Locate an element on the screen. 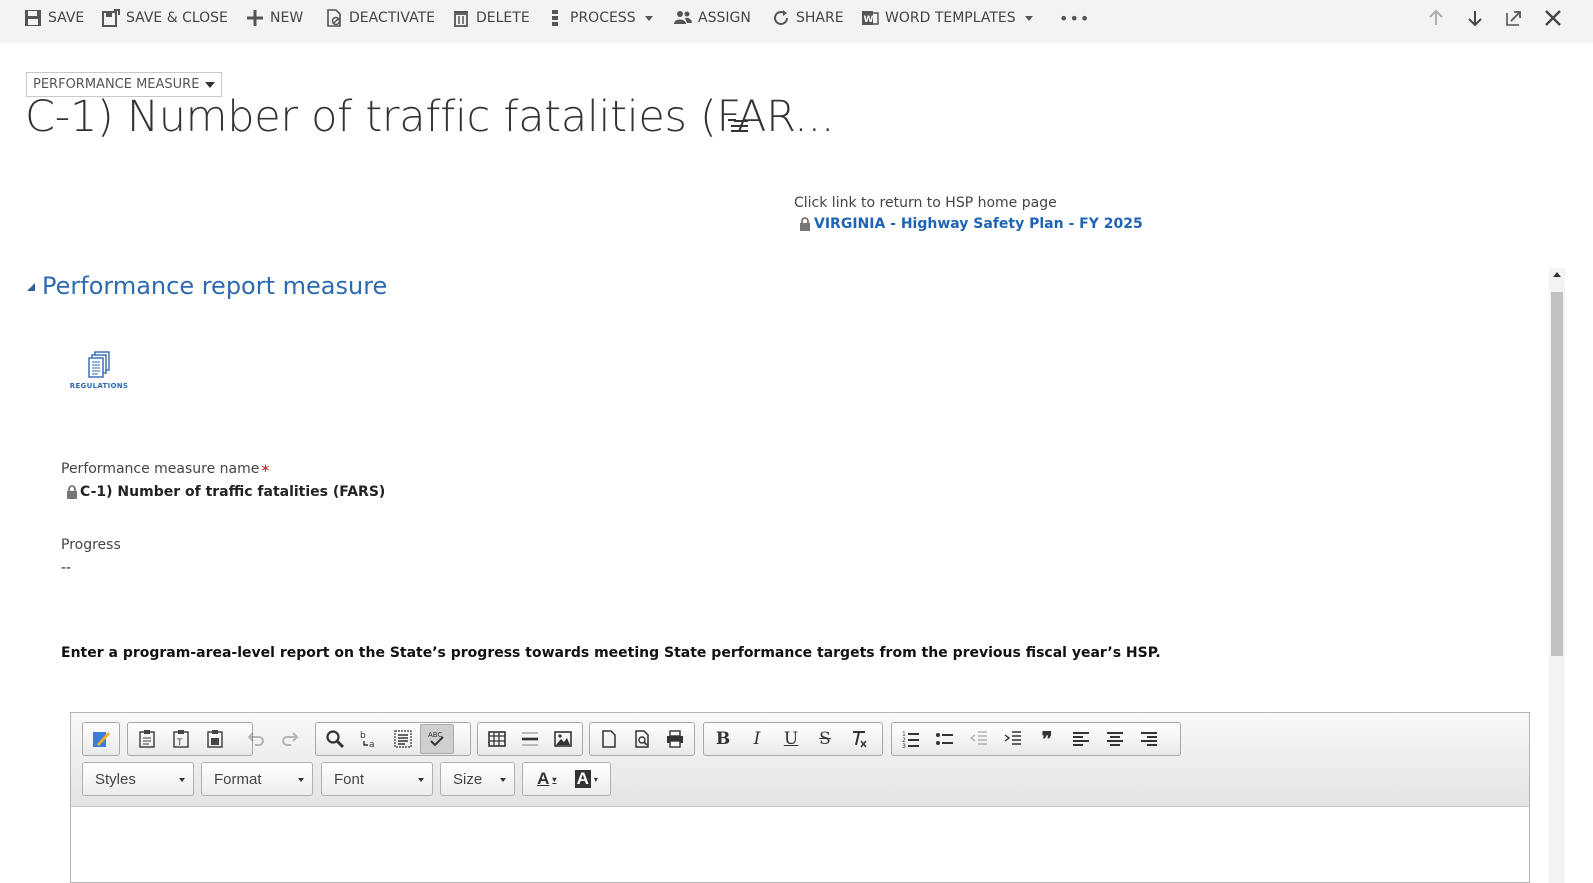 This screenshot has width=1593, height=883. horizontal-line-button is located at coordinates (529, 739).